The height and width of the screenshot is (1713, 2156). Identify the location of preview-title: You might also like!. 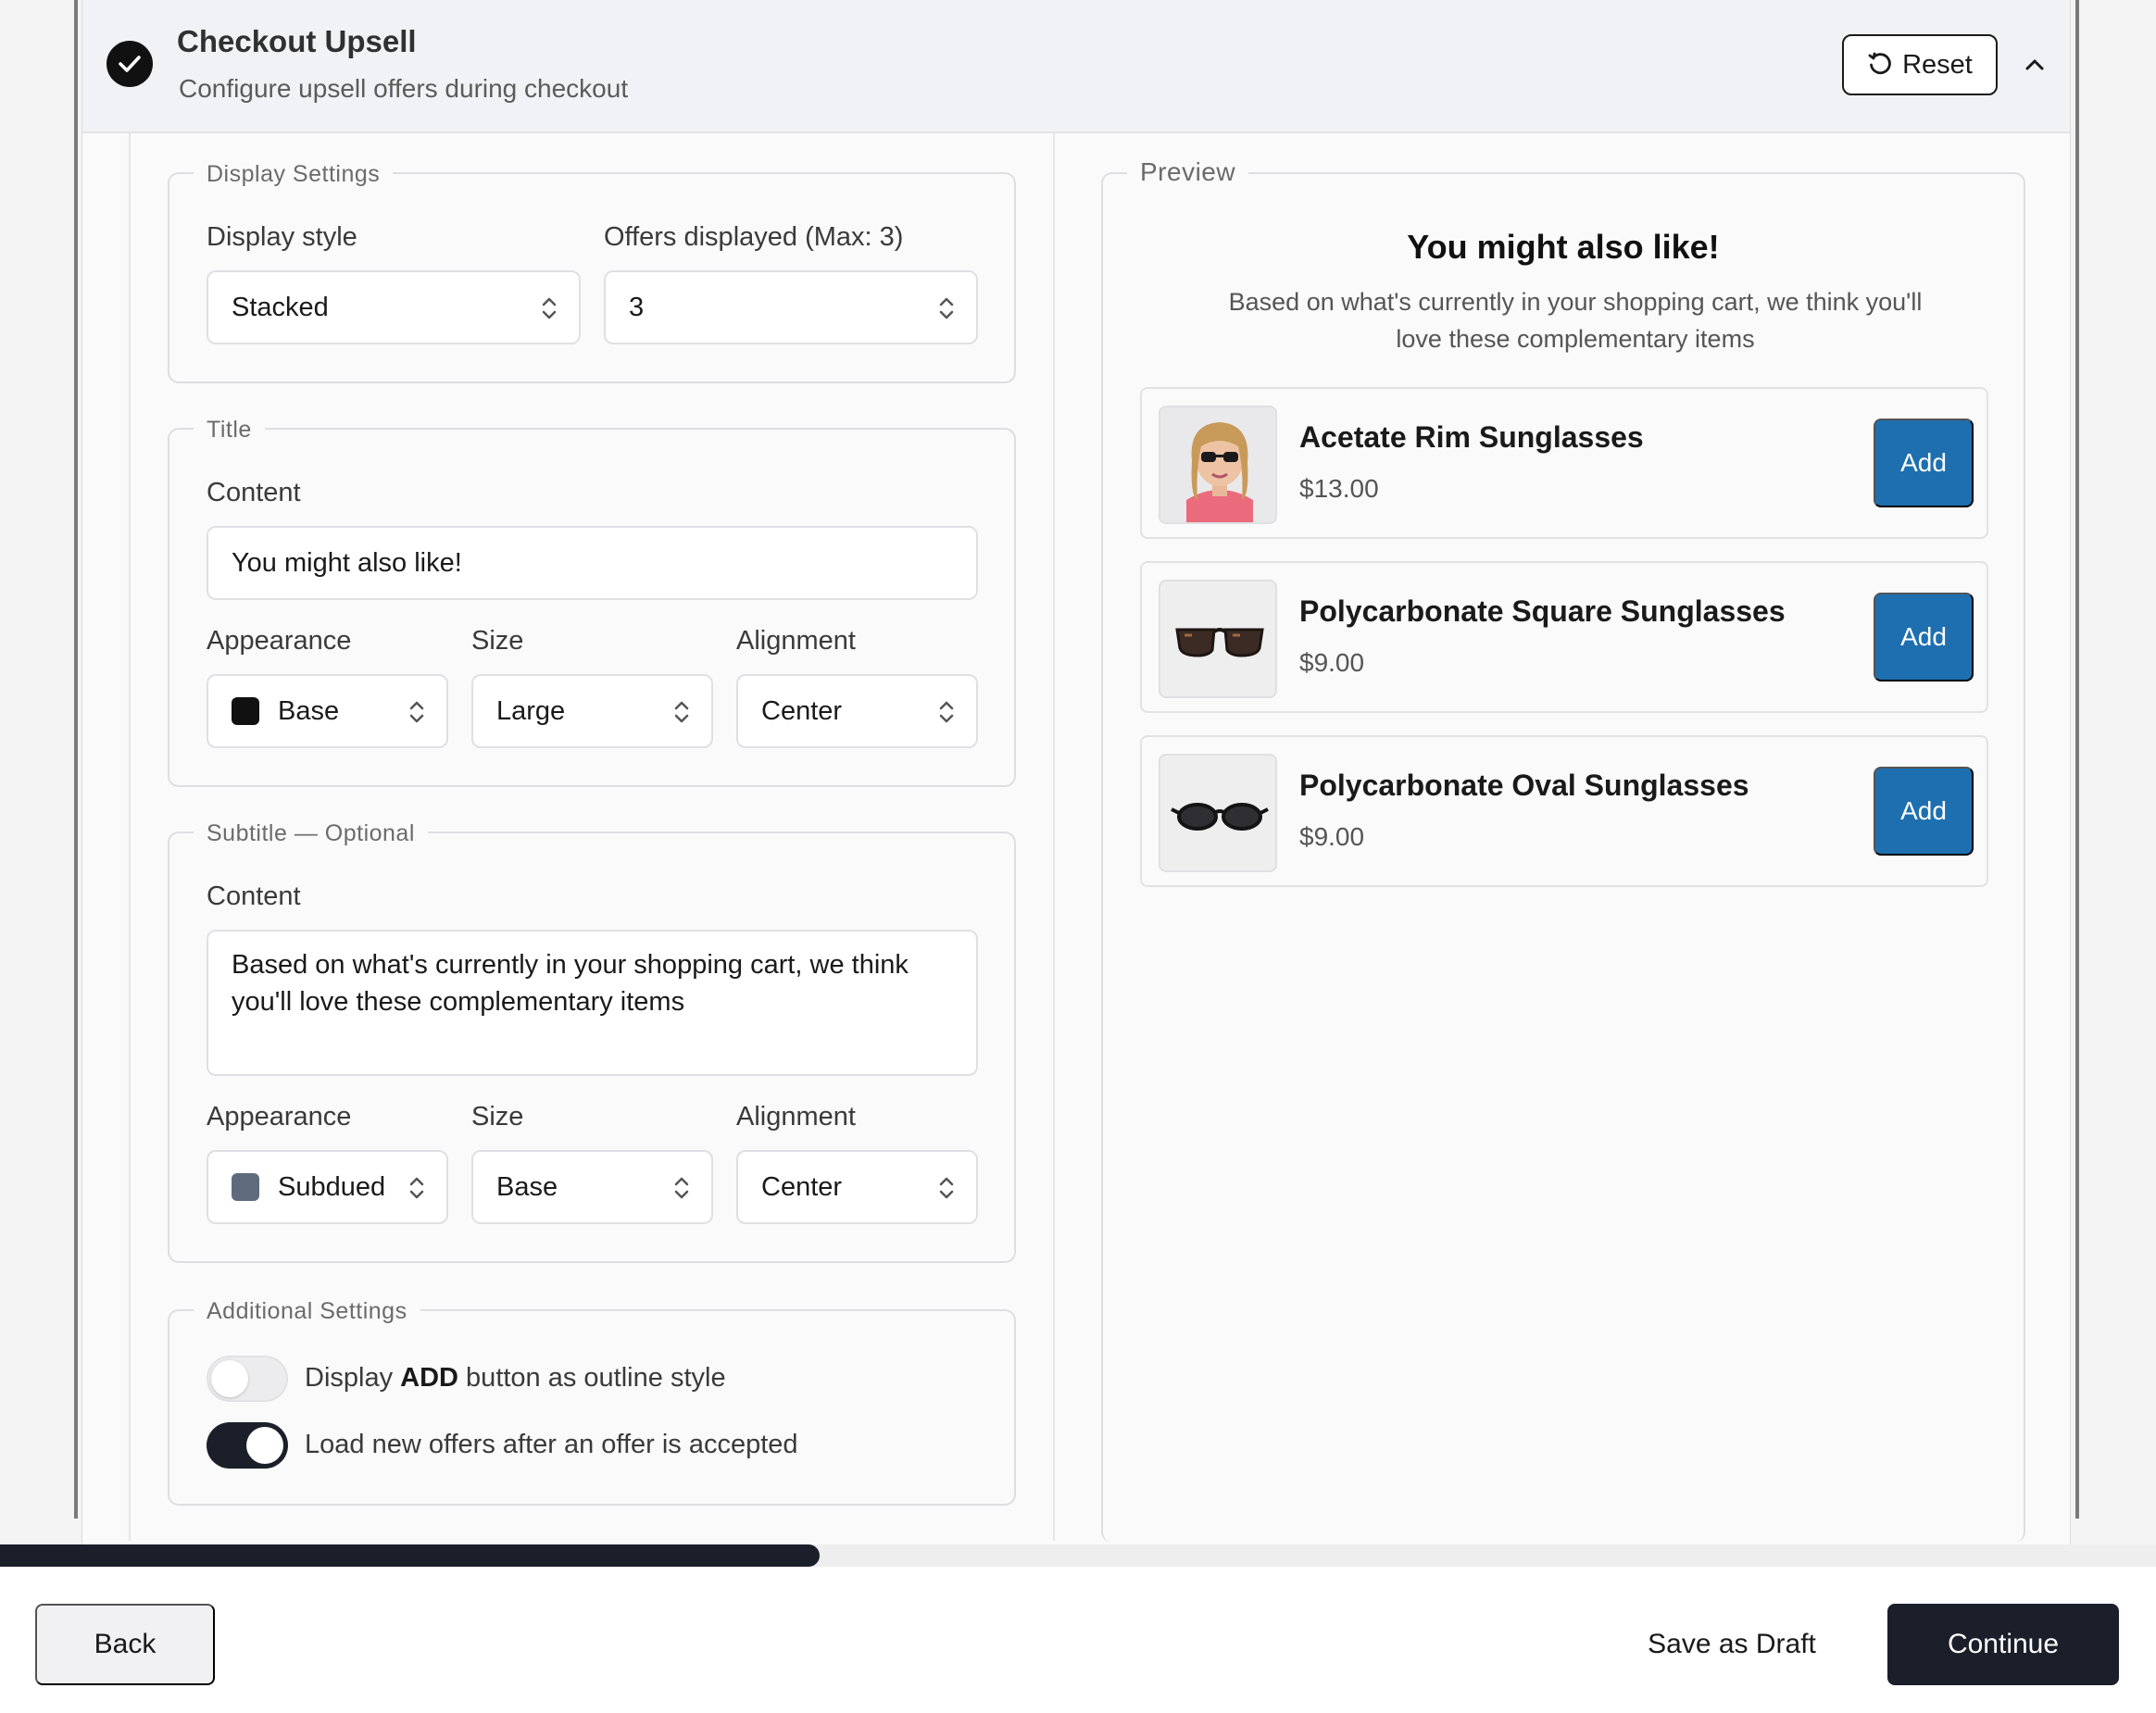
(1563, 247).